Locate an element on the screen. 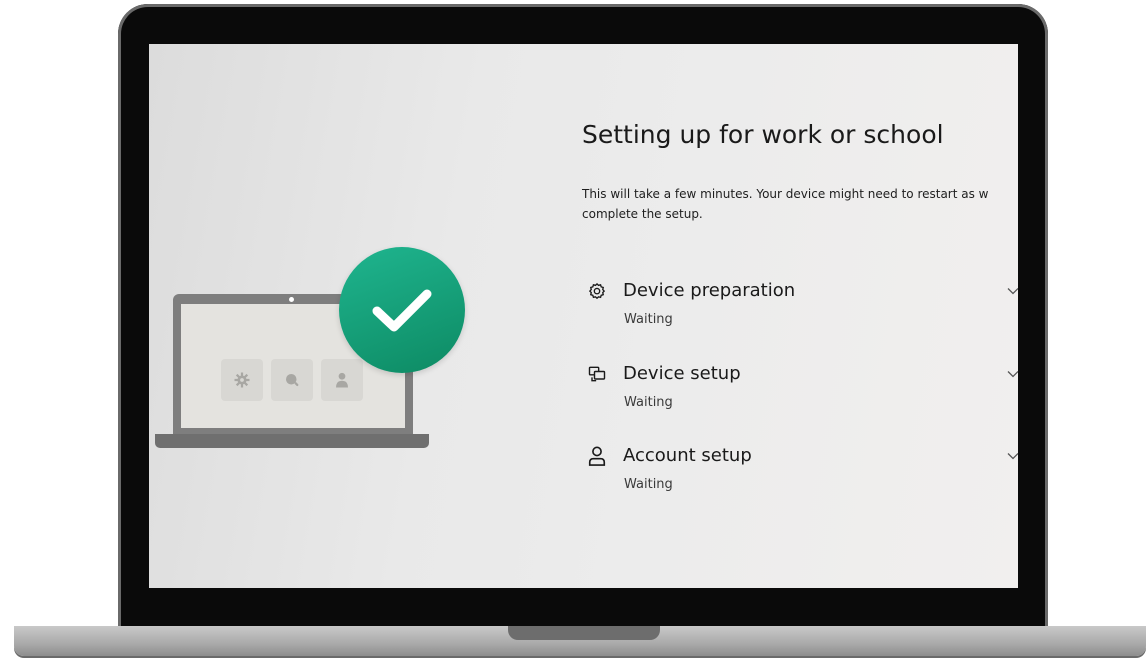  illustration-laptop-base is located at coordinates (292, 441).